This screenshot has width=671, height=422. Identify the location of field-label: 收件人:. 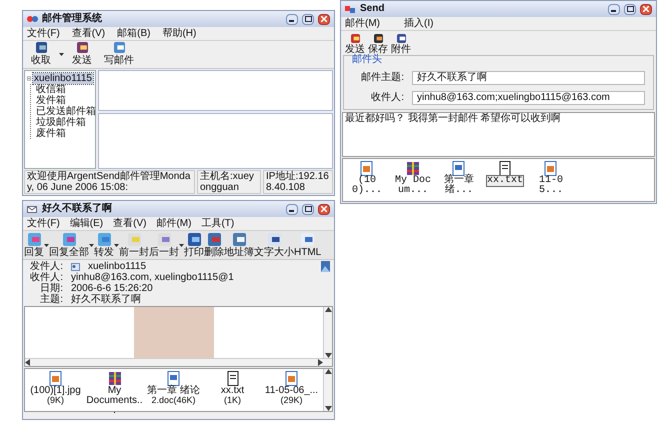
(387, 98).